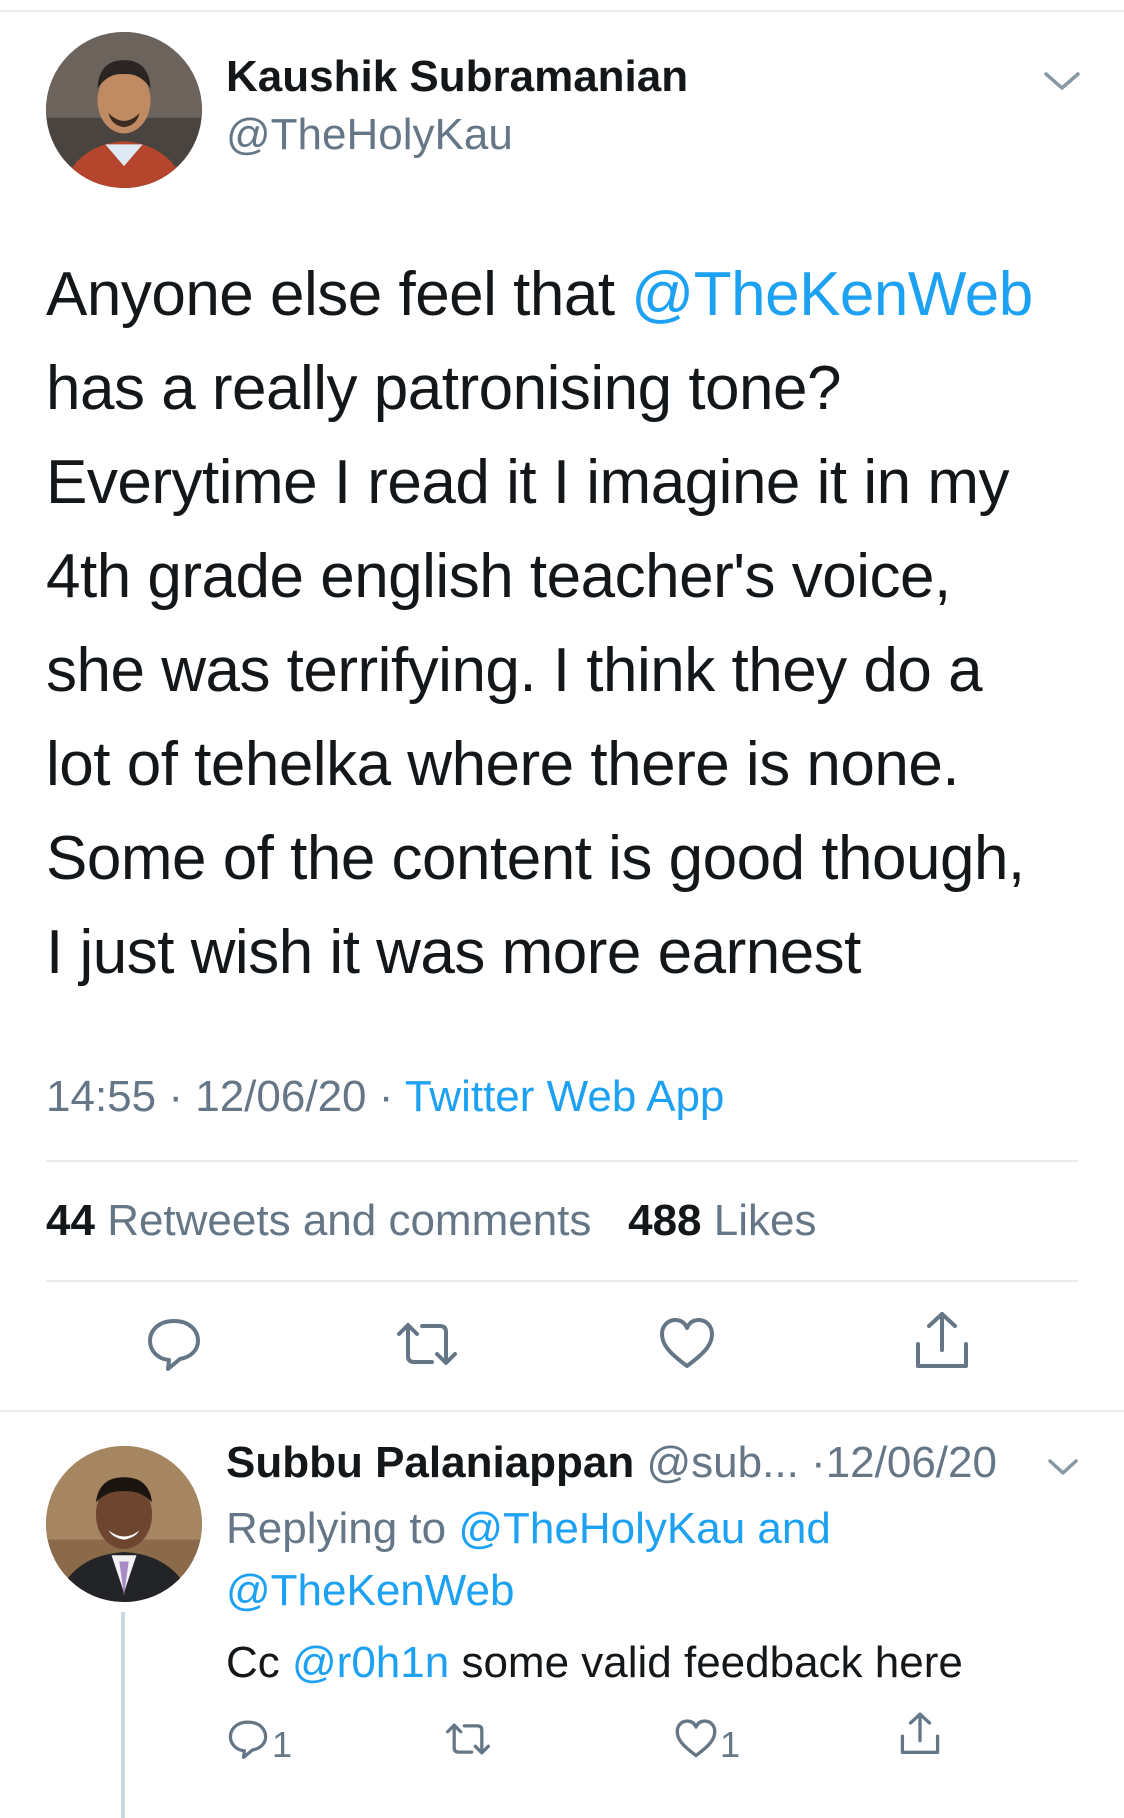 This screenshot has height=1818, width=1124. What do you see at coordinates (527, 482) in the screenshot?
I see `tweet-line: Everytime I read it I imagine it in my` at bounding box center [527, 482].